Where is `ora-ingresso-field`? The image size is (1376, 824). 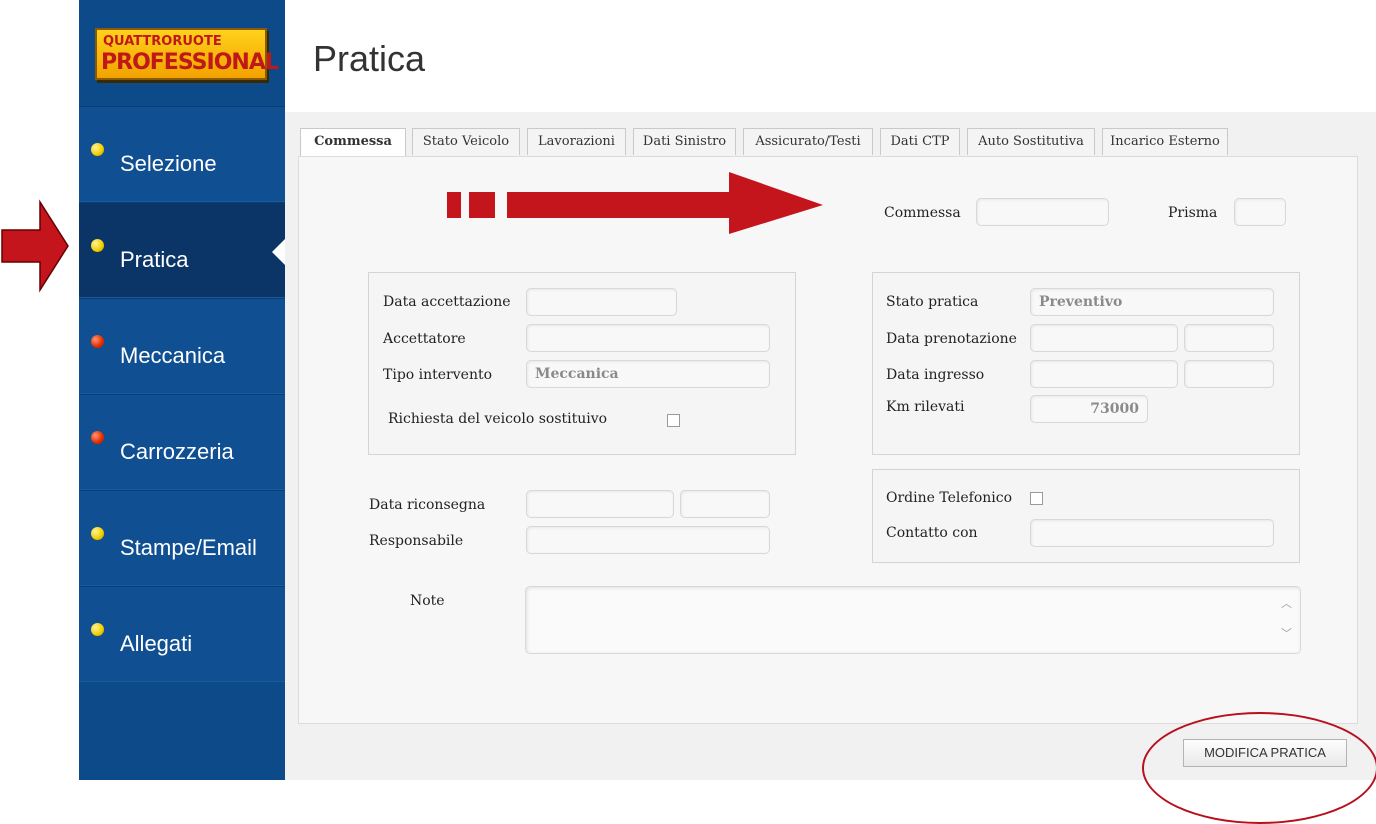
ora-ingresso-field is located at coordinates (1229, 374).